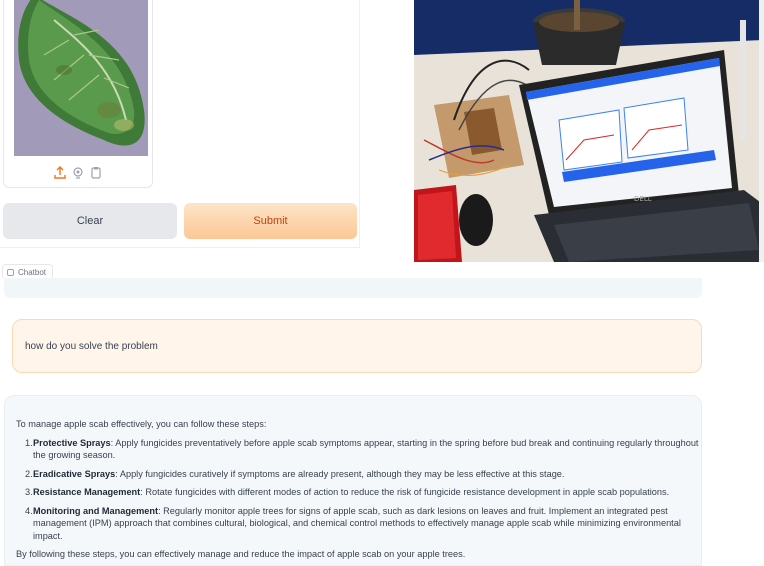  Describe the element at coordinates (96, 510) in the screenshot. I see `step-title: Monitoring and Management` at that location.